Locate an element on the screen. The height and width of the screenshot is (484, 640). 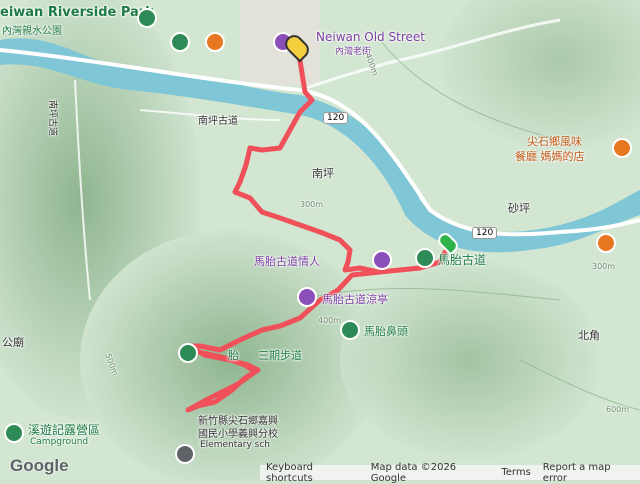
vertical-road-label: 南坪古道 is located at coordinates (52, 118).